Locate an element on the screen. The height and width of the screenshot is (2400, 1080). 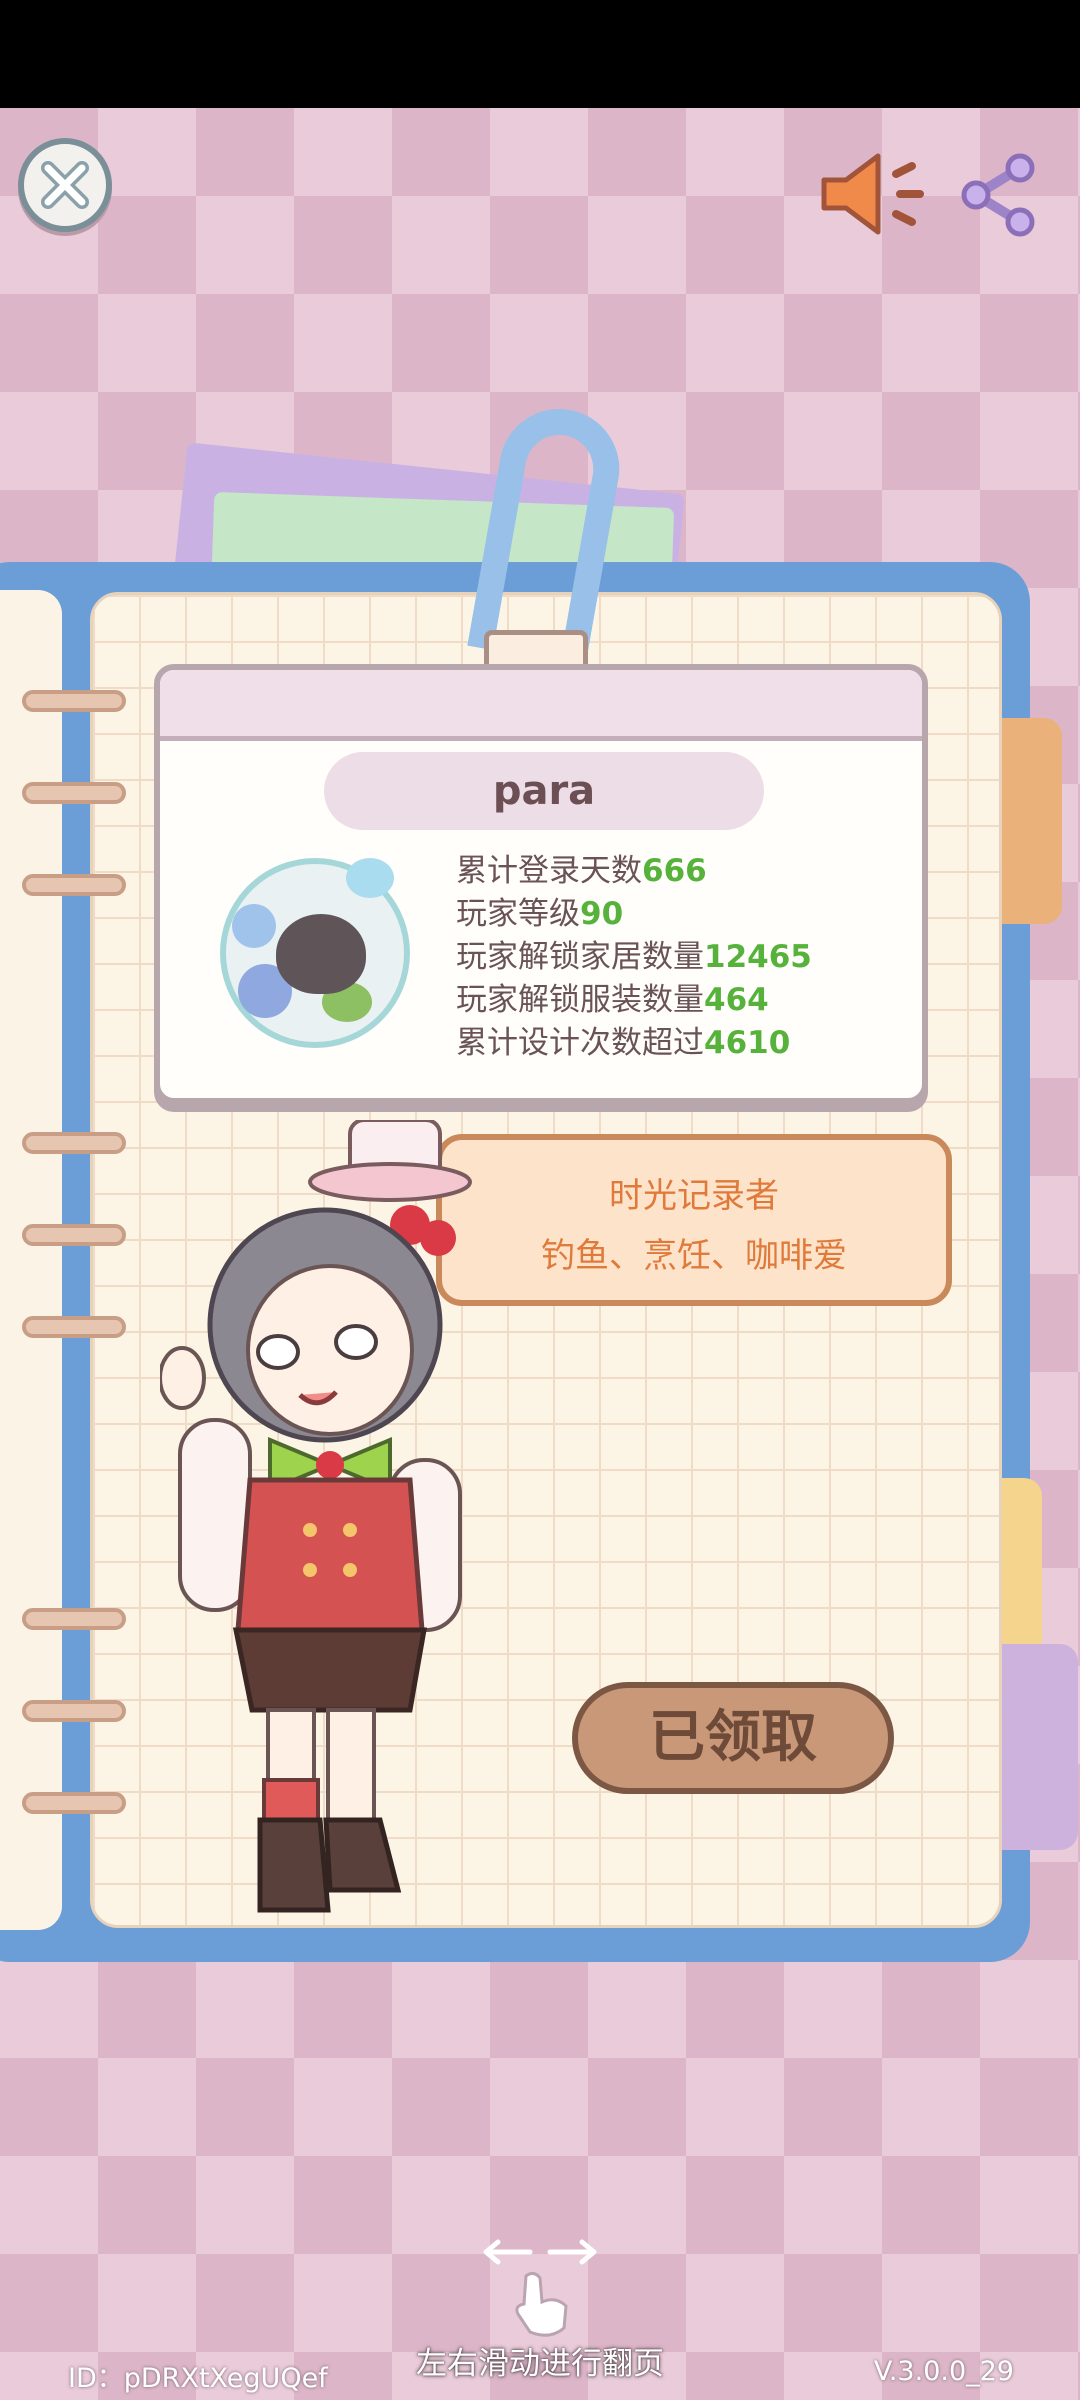
close-button is located at coordinates (65, 185).